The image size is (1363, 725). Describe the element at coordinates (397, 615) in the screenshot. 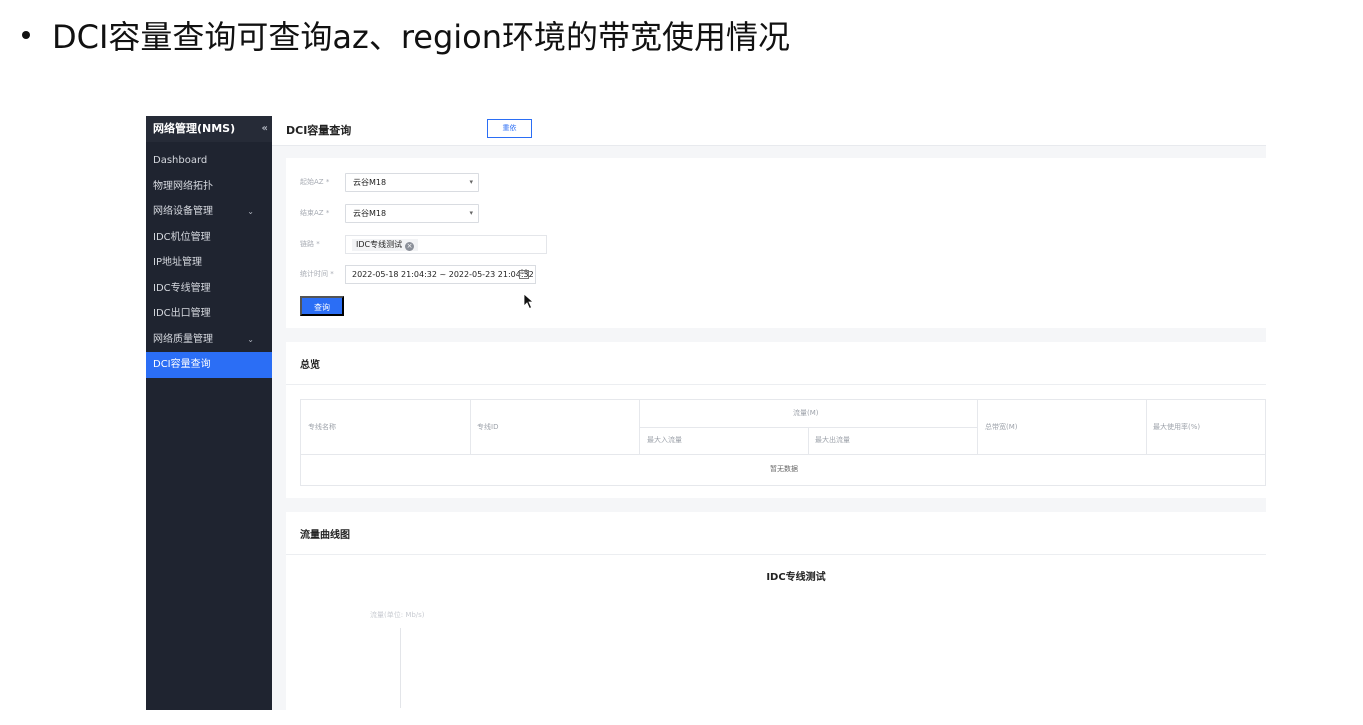

I see `y-axis-unit-label: 流量(单位: Mb/s)` at that location.